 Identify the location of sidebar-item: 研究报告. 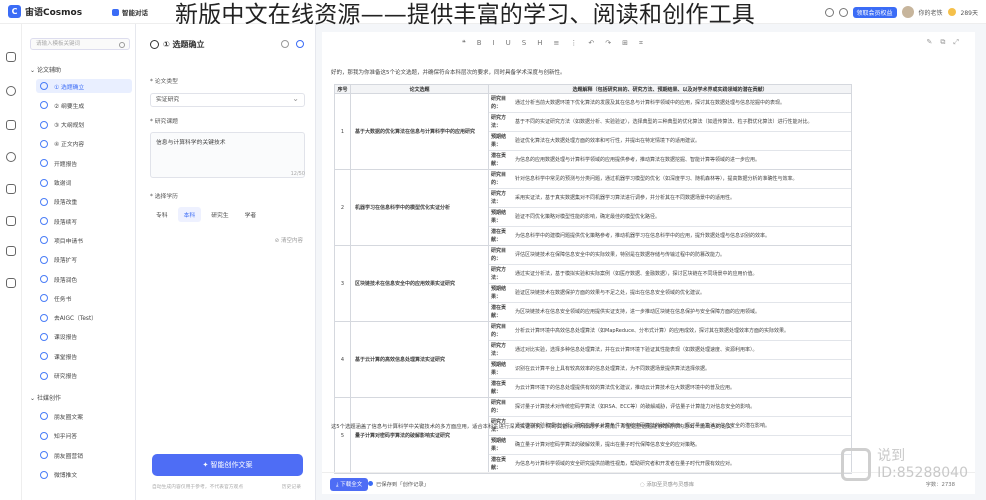
(84, 376).